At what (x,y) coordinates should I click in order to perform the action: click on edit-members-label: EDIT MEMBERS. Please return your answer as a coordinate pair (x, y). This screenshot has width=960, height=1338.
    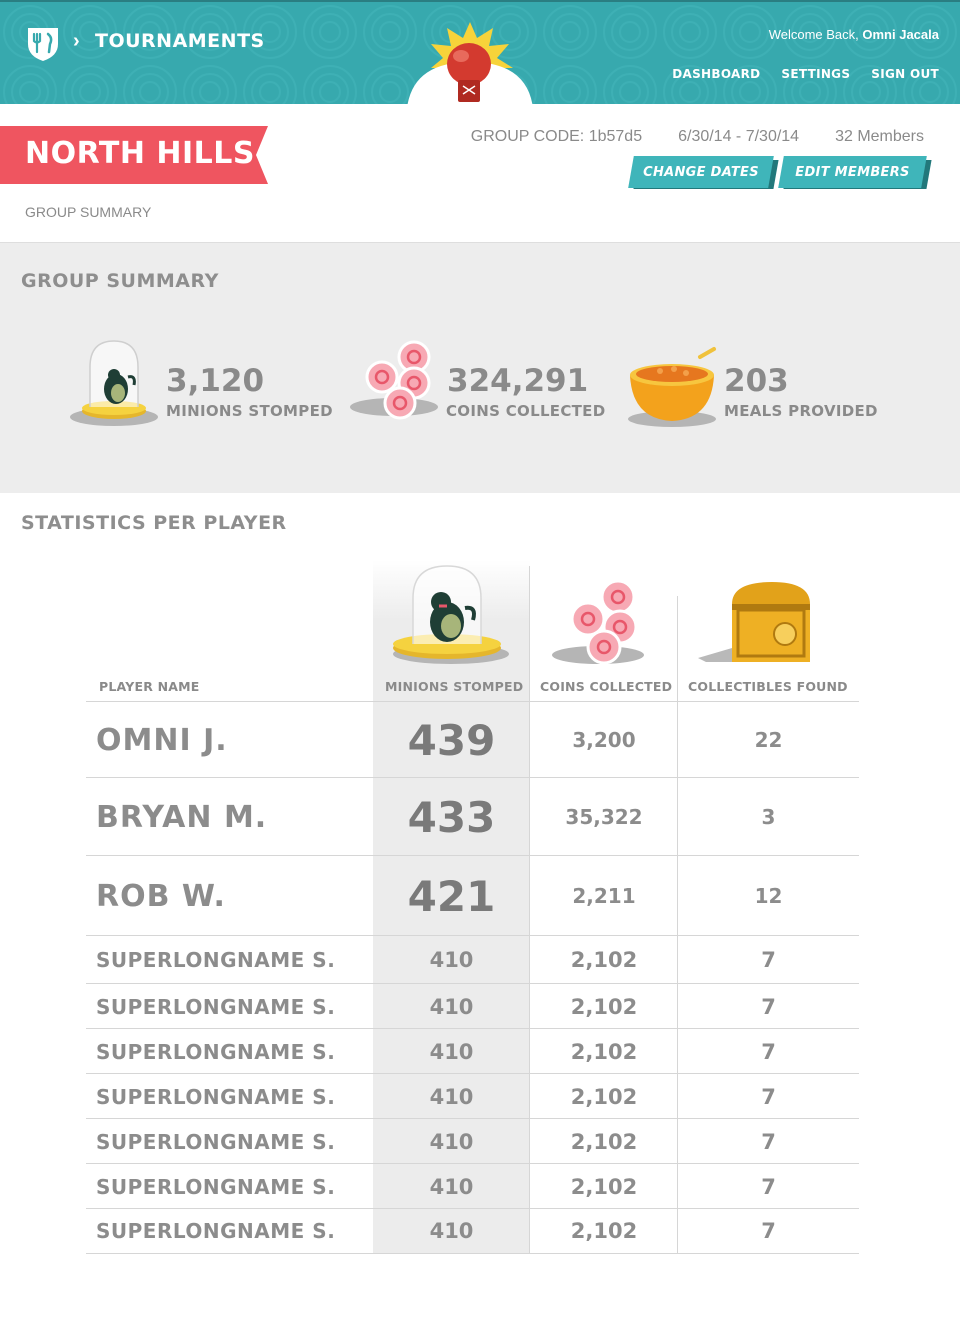
    Looking at the image, I should click on (852, 172).